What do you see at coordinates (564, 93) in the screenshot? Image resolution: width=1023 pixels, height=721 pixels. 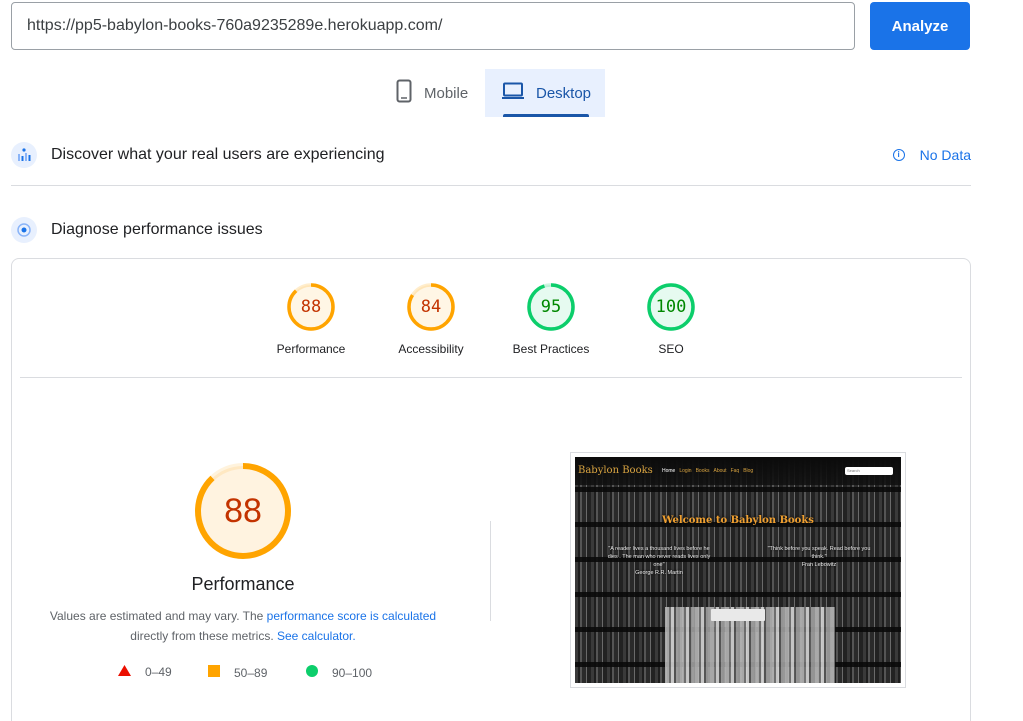 I see `tab-desktop-label: Desktop` at bounding box center [564, 93].